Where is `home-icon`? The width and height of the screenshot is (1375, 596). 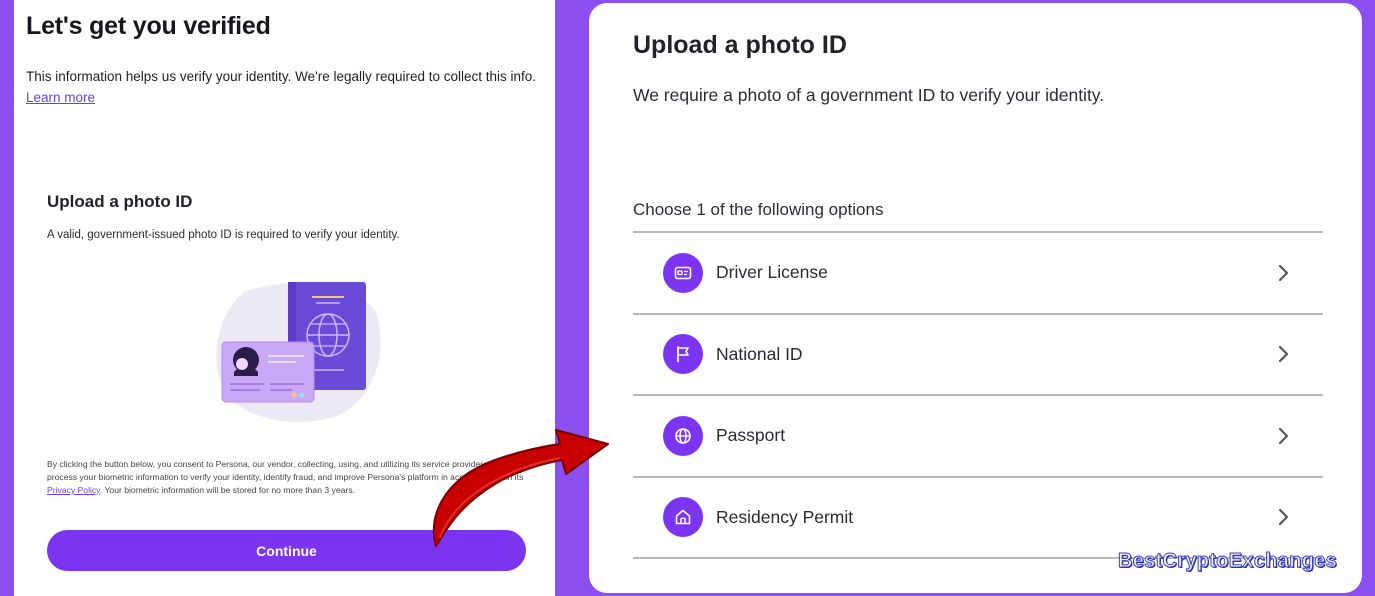 home-icon is located at coordinates (683, 517).